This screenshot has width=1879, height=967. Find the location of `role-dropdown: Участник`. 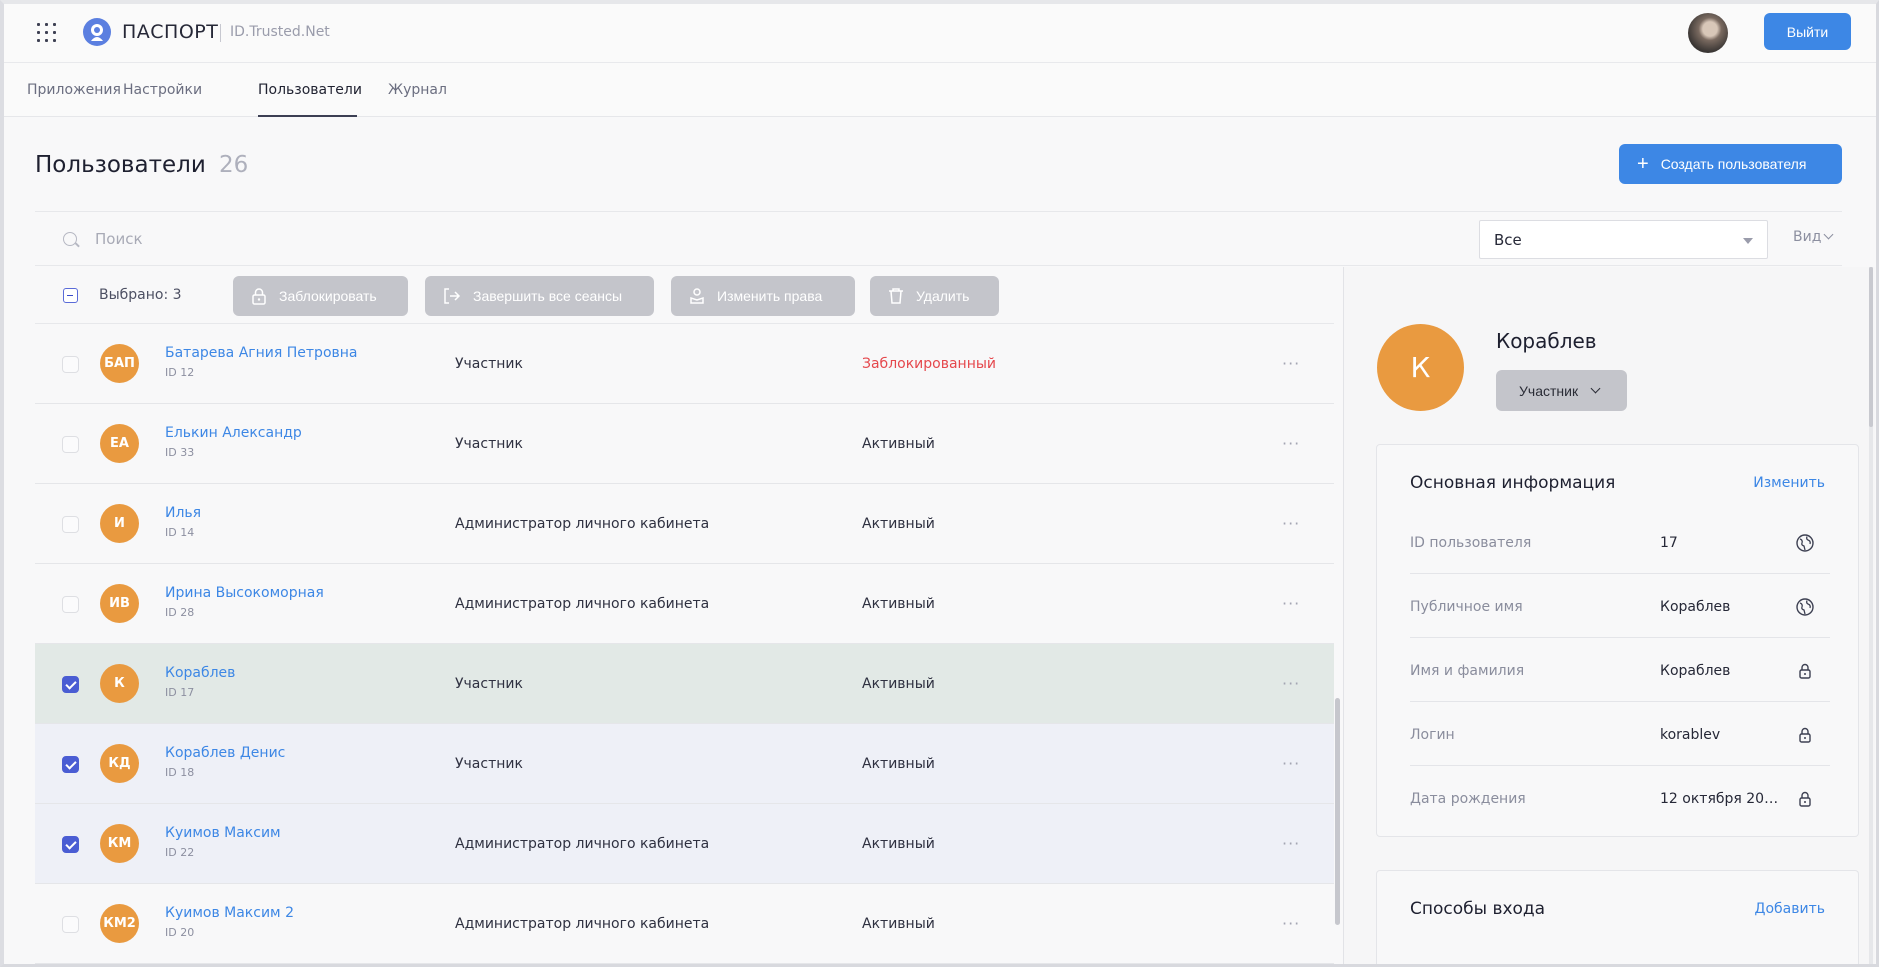

role-dropdown: Участник is located at coordinates (1561, 390).